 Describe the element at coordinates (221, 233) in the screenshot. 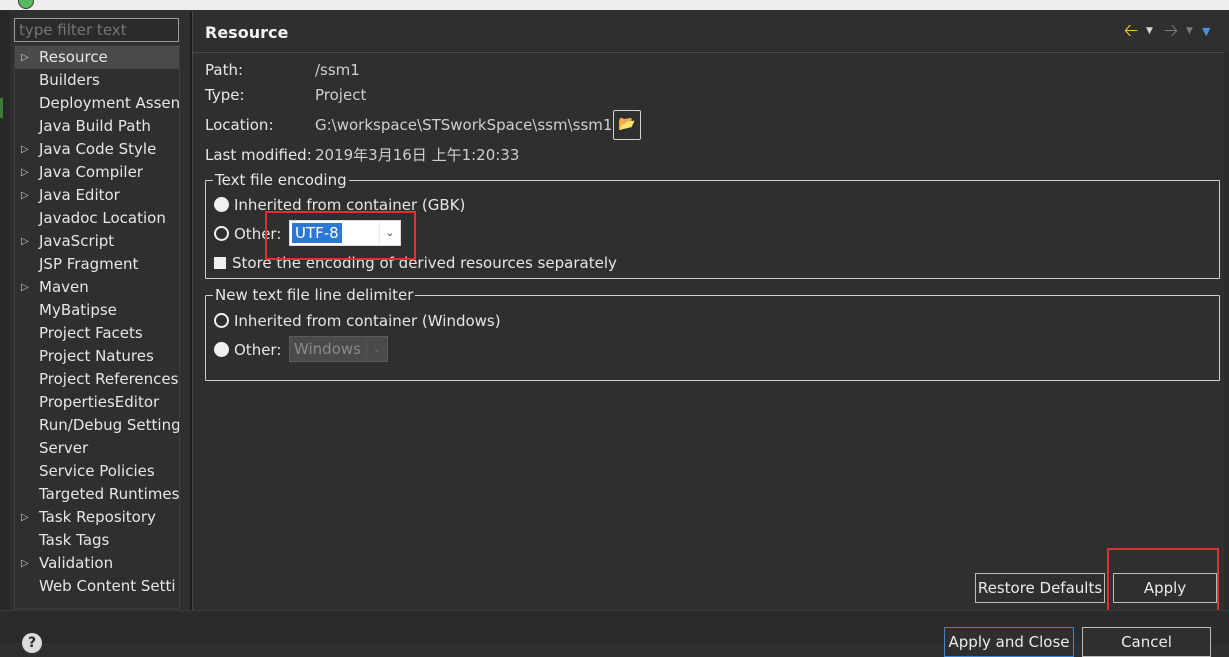

I see `encoding-other-radio` at that location.